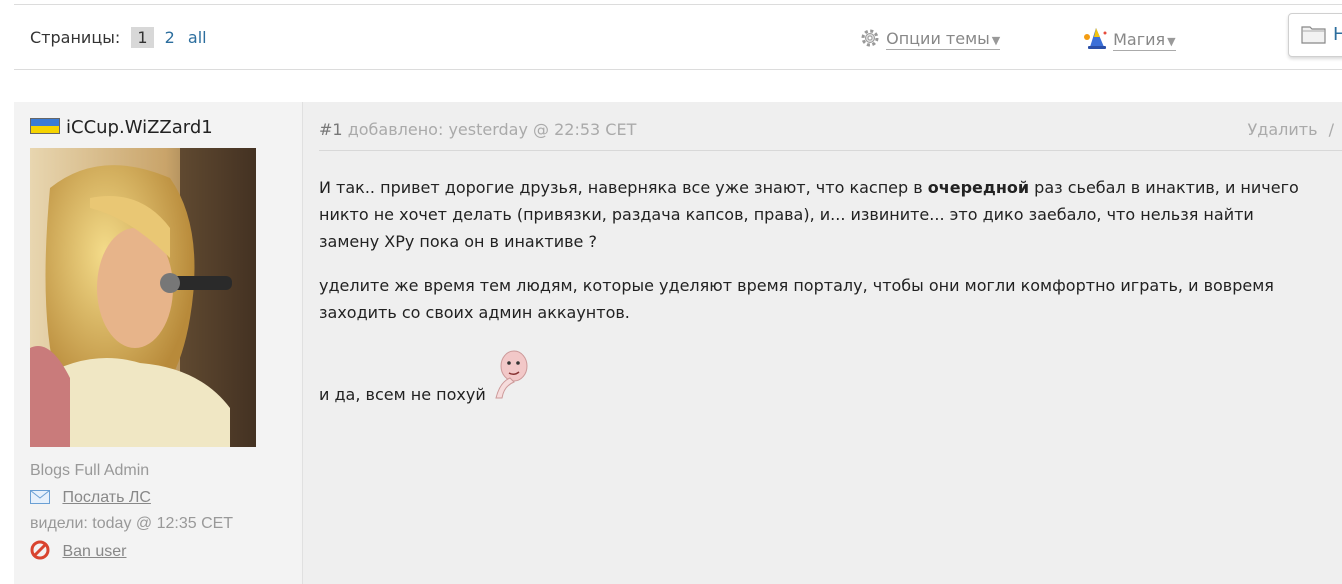  What do you see at coordinates (142, 37) in the screenshot?
I see `page-current: 1` at bounding box center [142, 37].